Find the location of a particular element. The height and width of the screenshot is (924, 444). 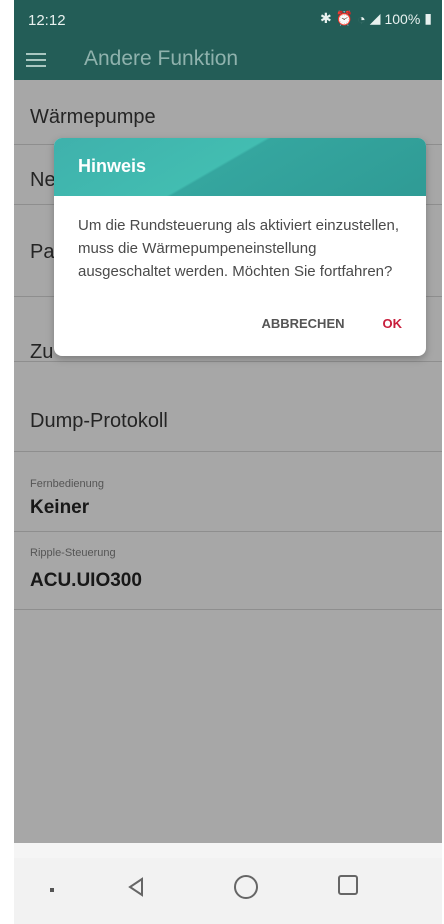

app-toolbar: Andere Funktion is located at coordinates (228, 60).